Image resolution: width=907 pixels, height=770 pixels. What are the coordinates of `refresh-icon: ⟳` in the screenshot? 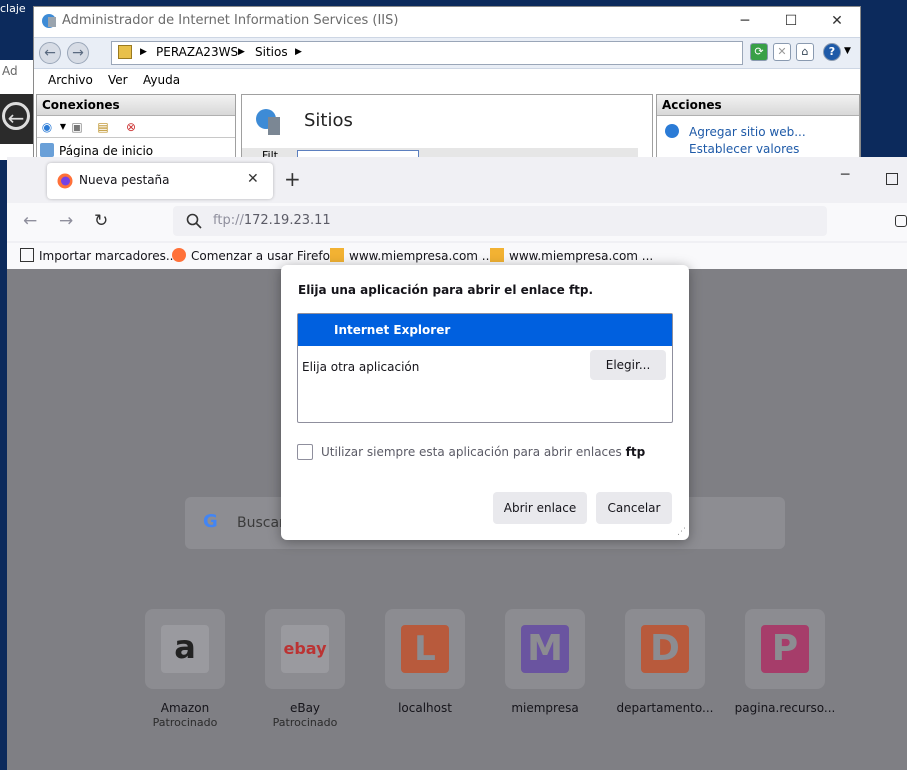 It's located at (759, 52).